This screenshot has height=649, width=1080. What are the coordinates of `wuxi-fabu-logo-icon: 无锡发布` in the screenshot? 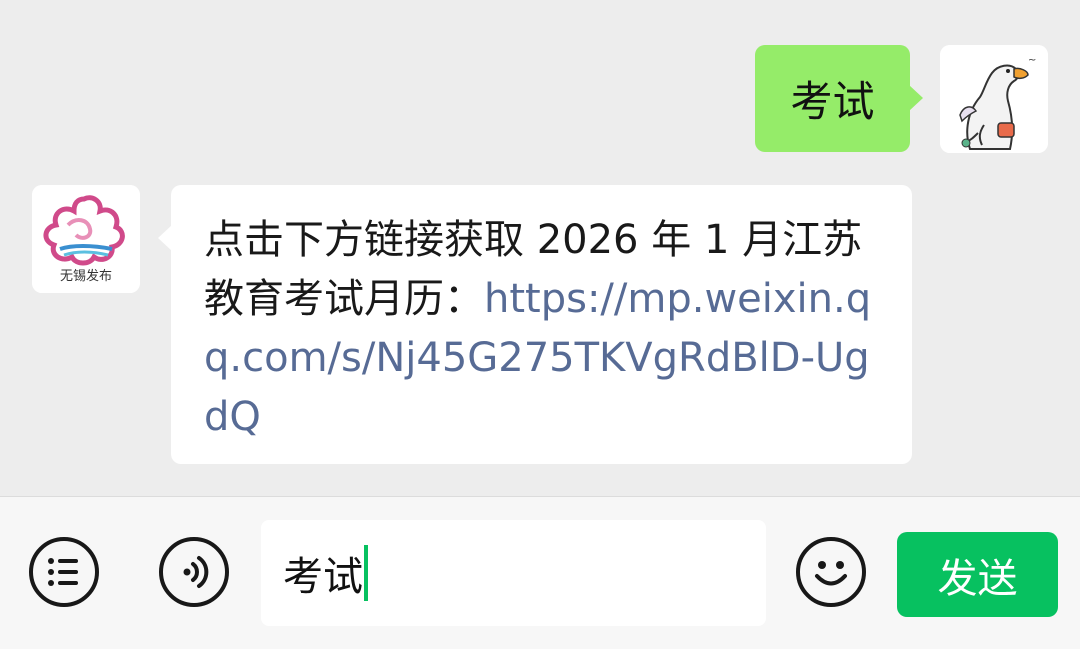 It's located at (86, 239).